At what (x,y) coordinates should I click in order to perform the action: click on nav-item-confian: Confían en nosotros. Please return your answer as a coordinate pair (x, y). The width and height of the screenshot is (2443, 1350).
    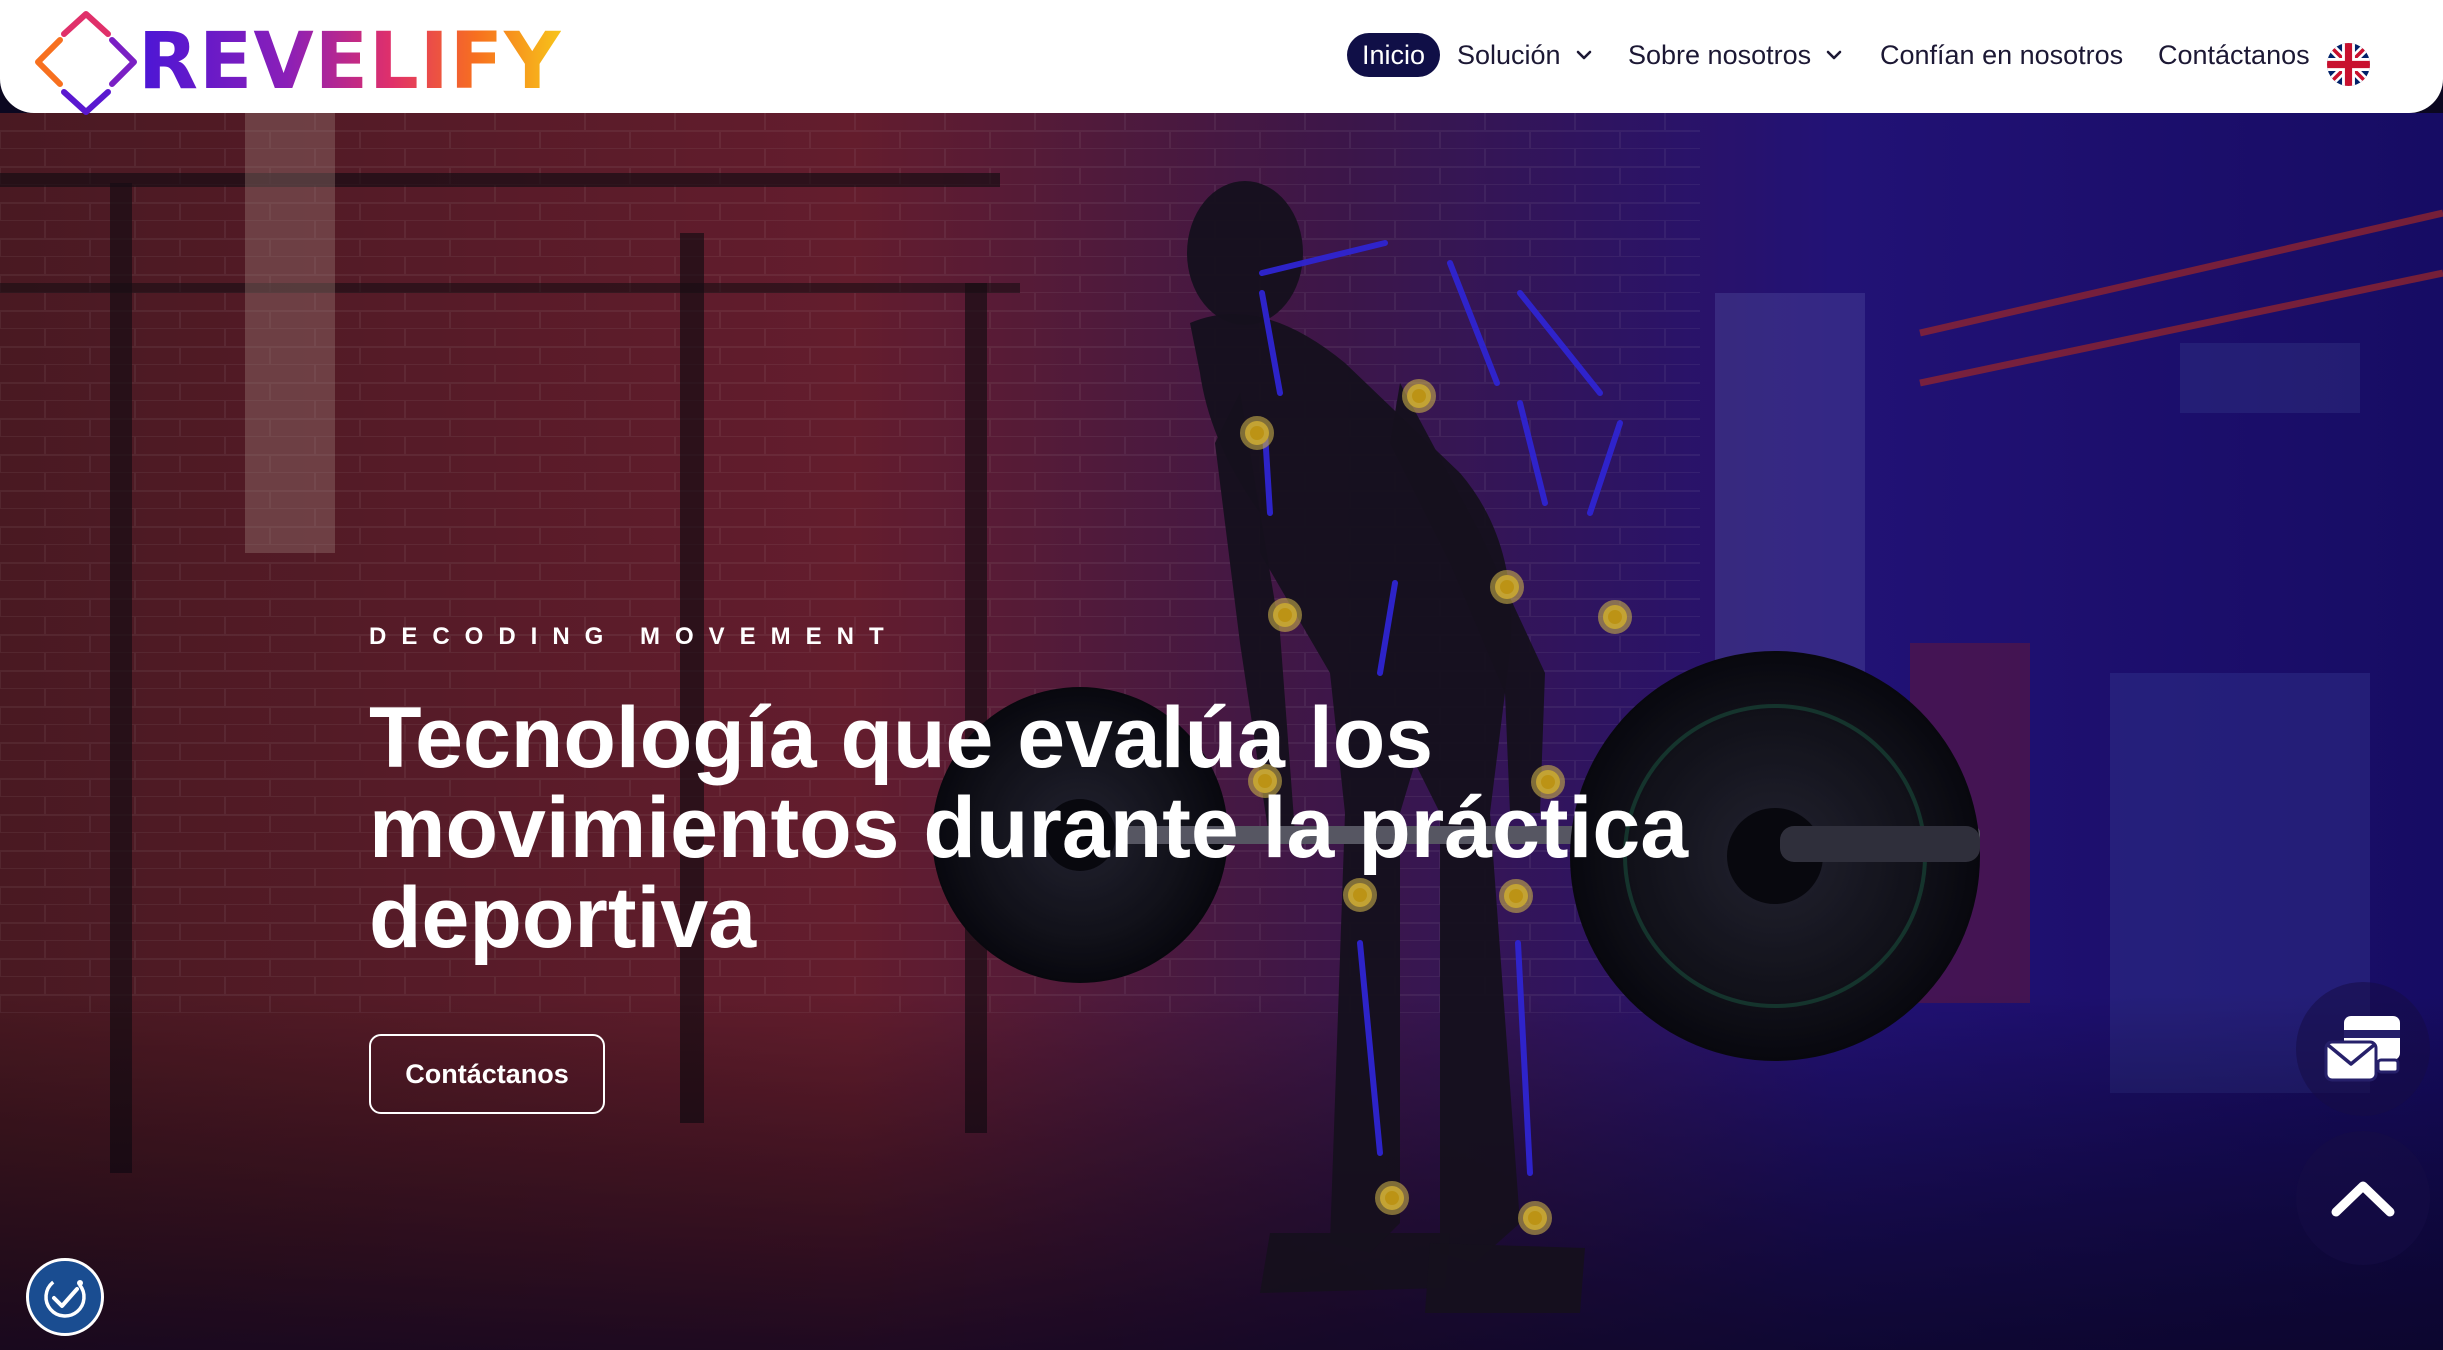
    Looking at the image, I should click on (2001, 55).